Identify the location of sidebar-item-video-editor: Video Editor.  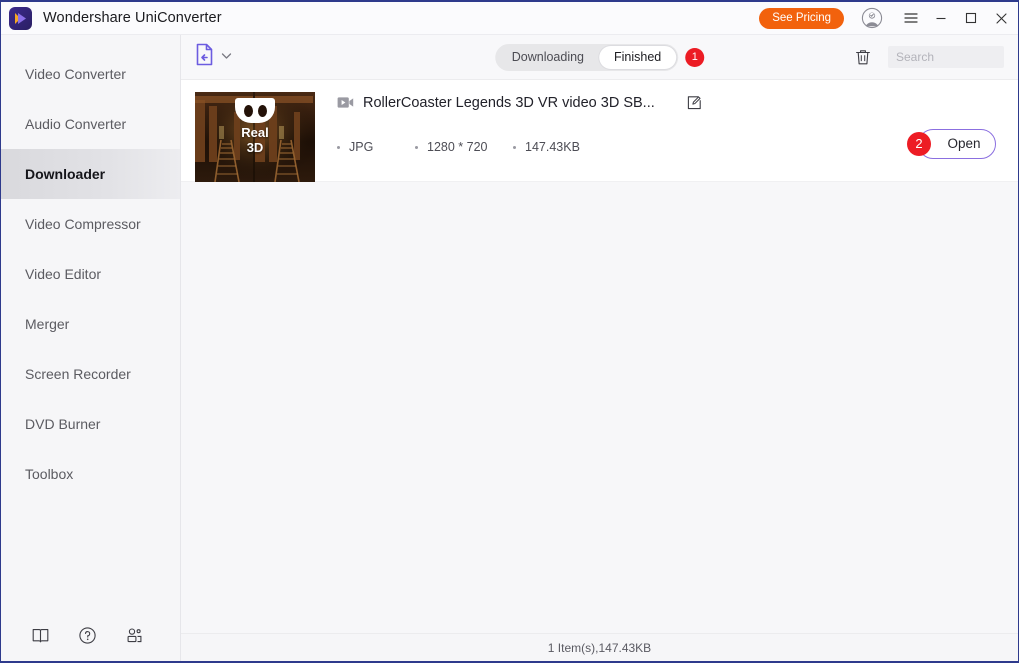
(90, 274).